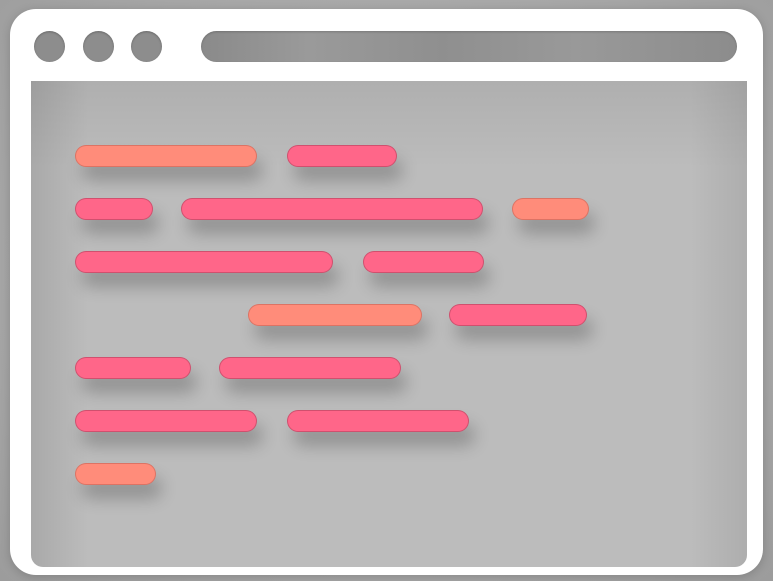 Image resolution: width=773 pixels, height=581 pixels. What do you see at coordinates (146, 46) in the screenshot?
I see `maximize-dot-icon` at bounding box center [146, 46].